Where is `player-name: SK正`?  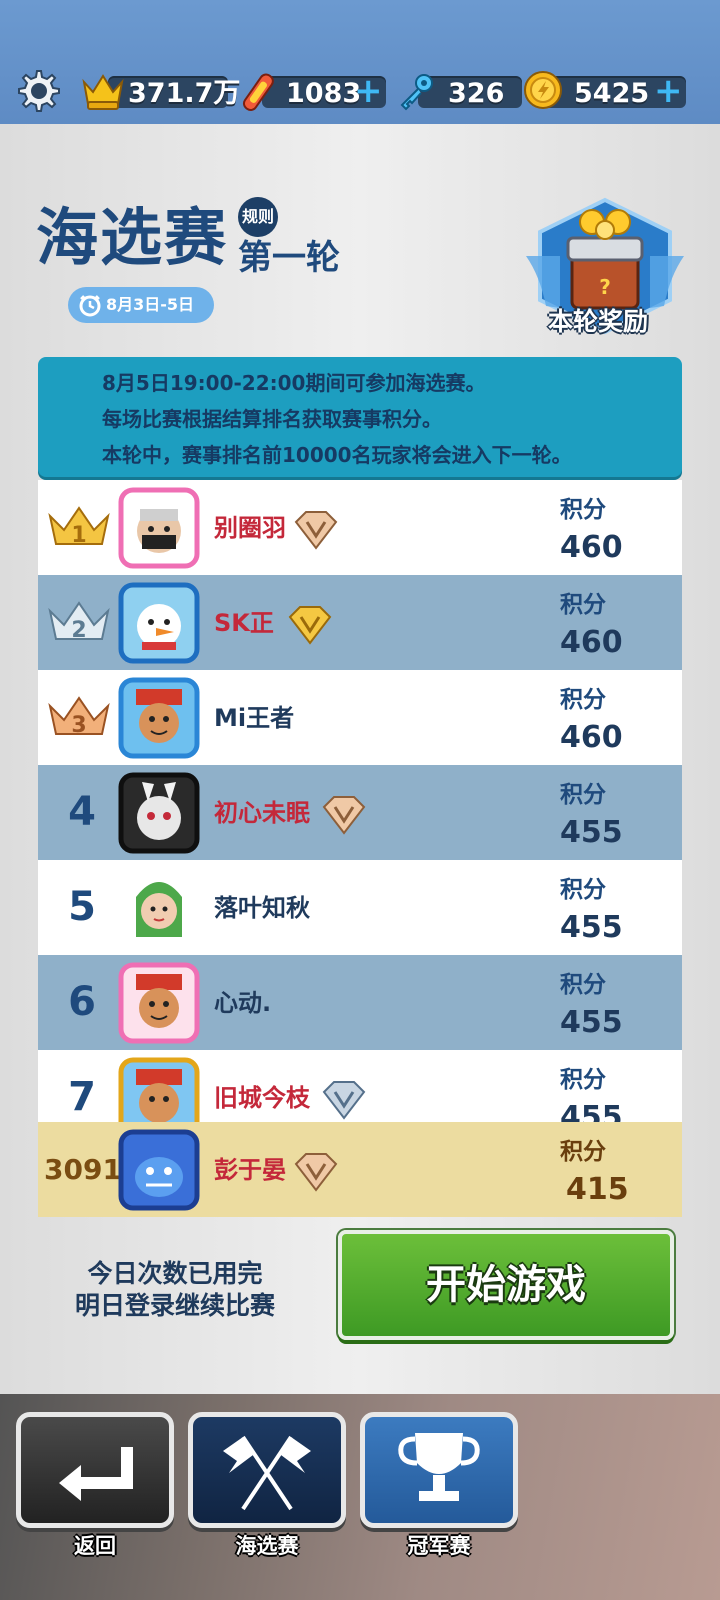
player-name: SK正 is located at coordinates (244, 623).